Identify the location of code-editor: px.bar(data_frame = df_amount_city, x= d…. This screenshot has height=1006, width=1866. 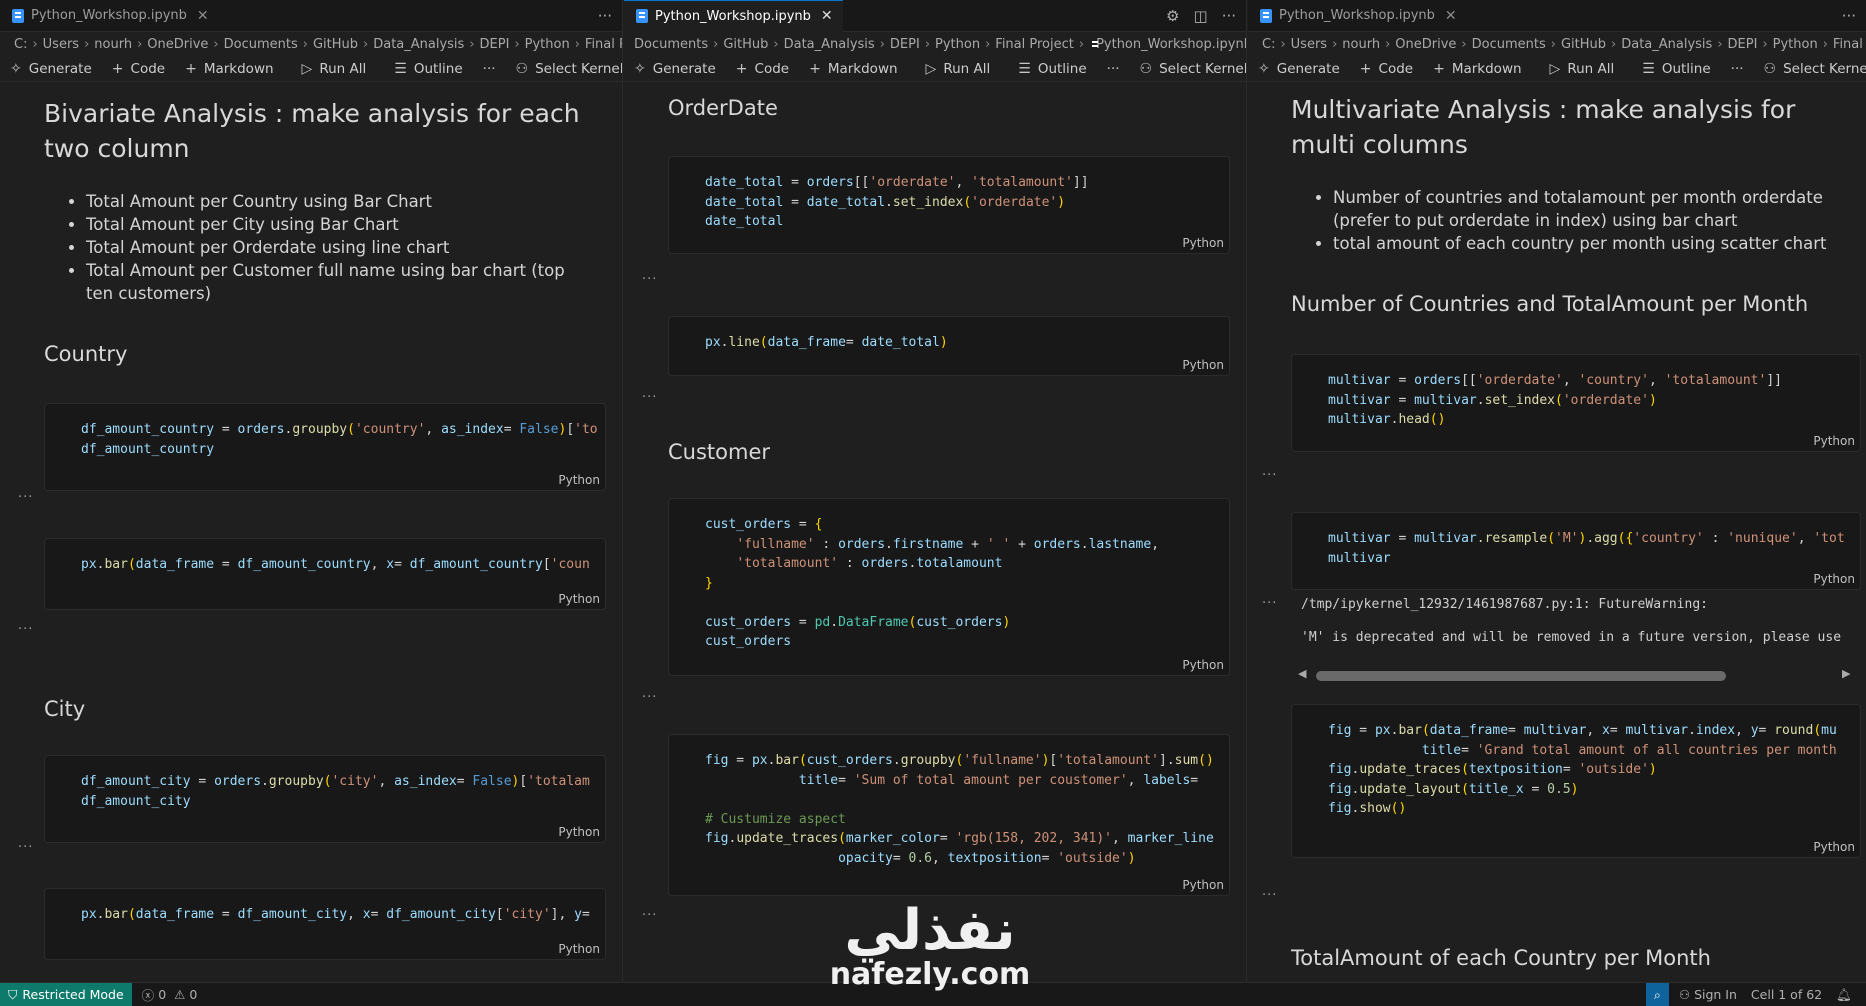
(325, 907).